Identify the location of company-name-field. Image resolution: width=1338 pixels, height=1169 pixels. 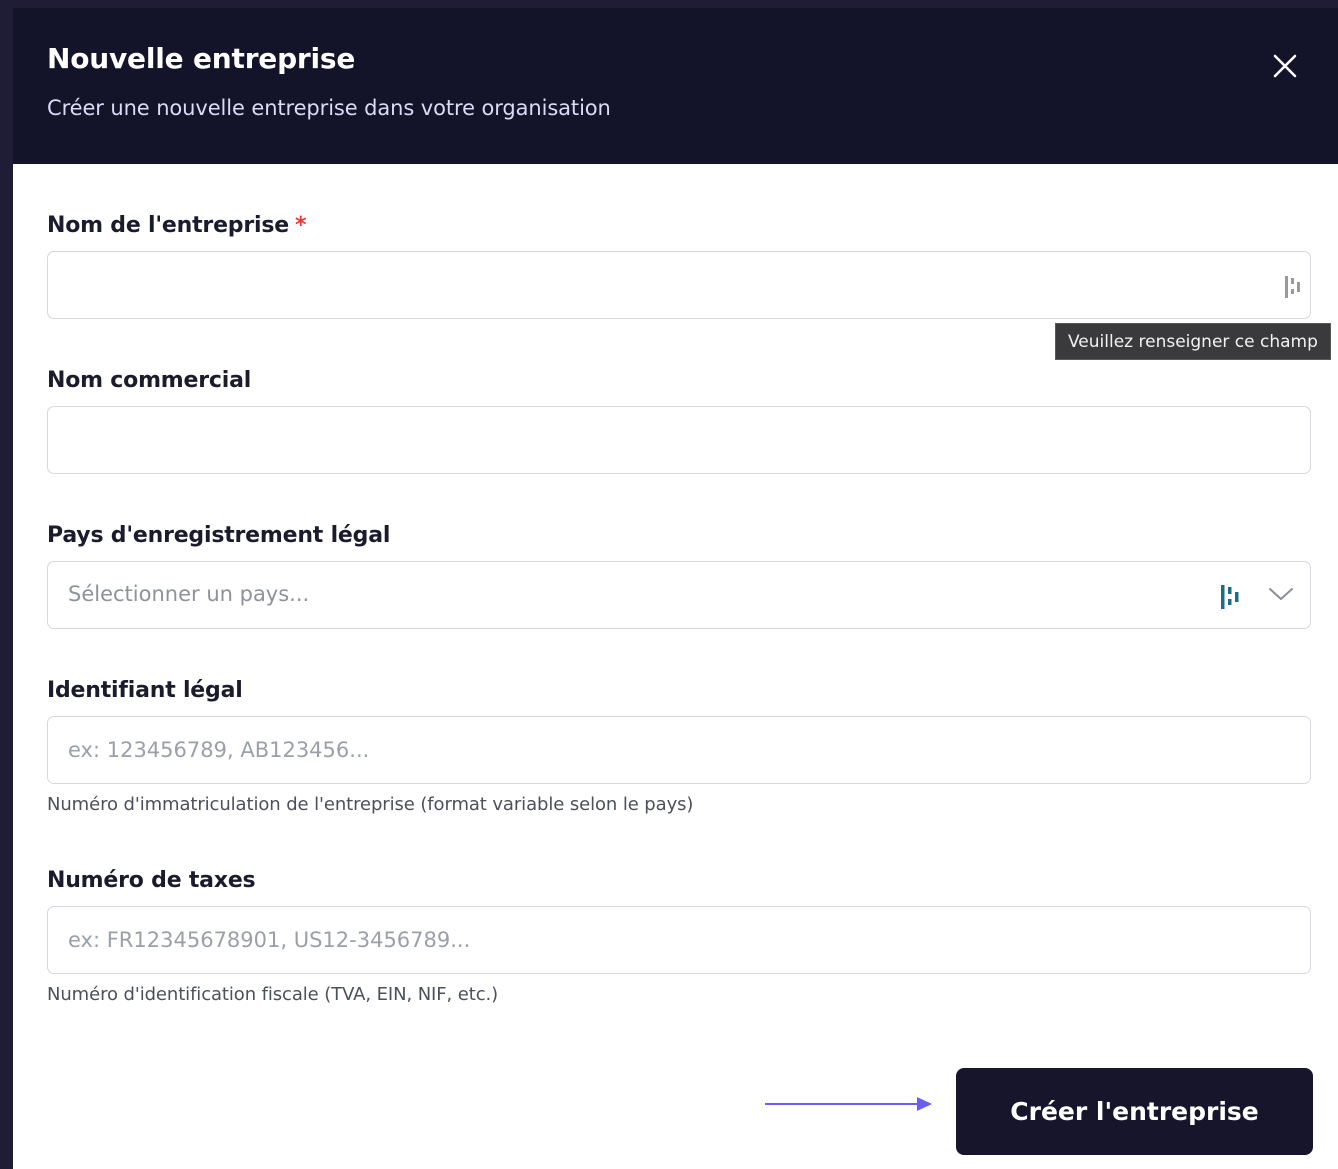
(679, 285).